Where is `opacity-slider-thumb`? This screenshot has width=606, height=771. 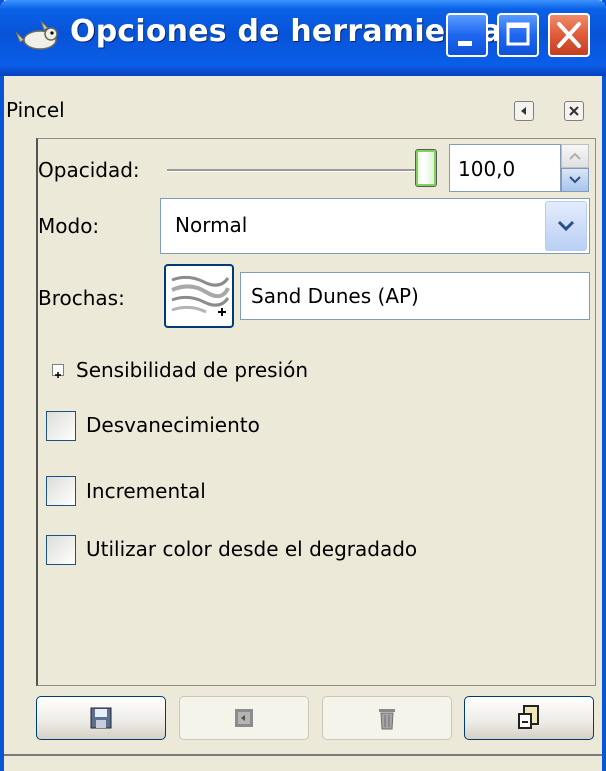
opacity-slider-thumb is located at coordinates (426, 168).